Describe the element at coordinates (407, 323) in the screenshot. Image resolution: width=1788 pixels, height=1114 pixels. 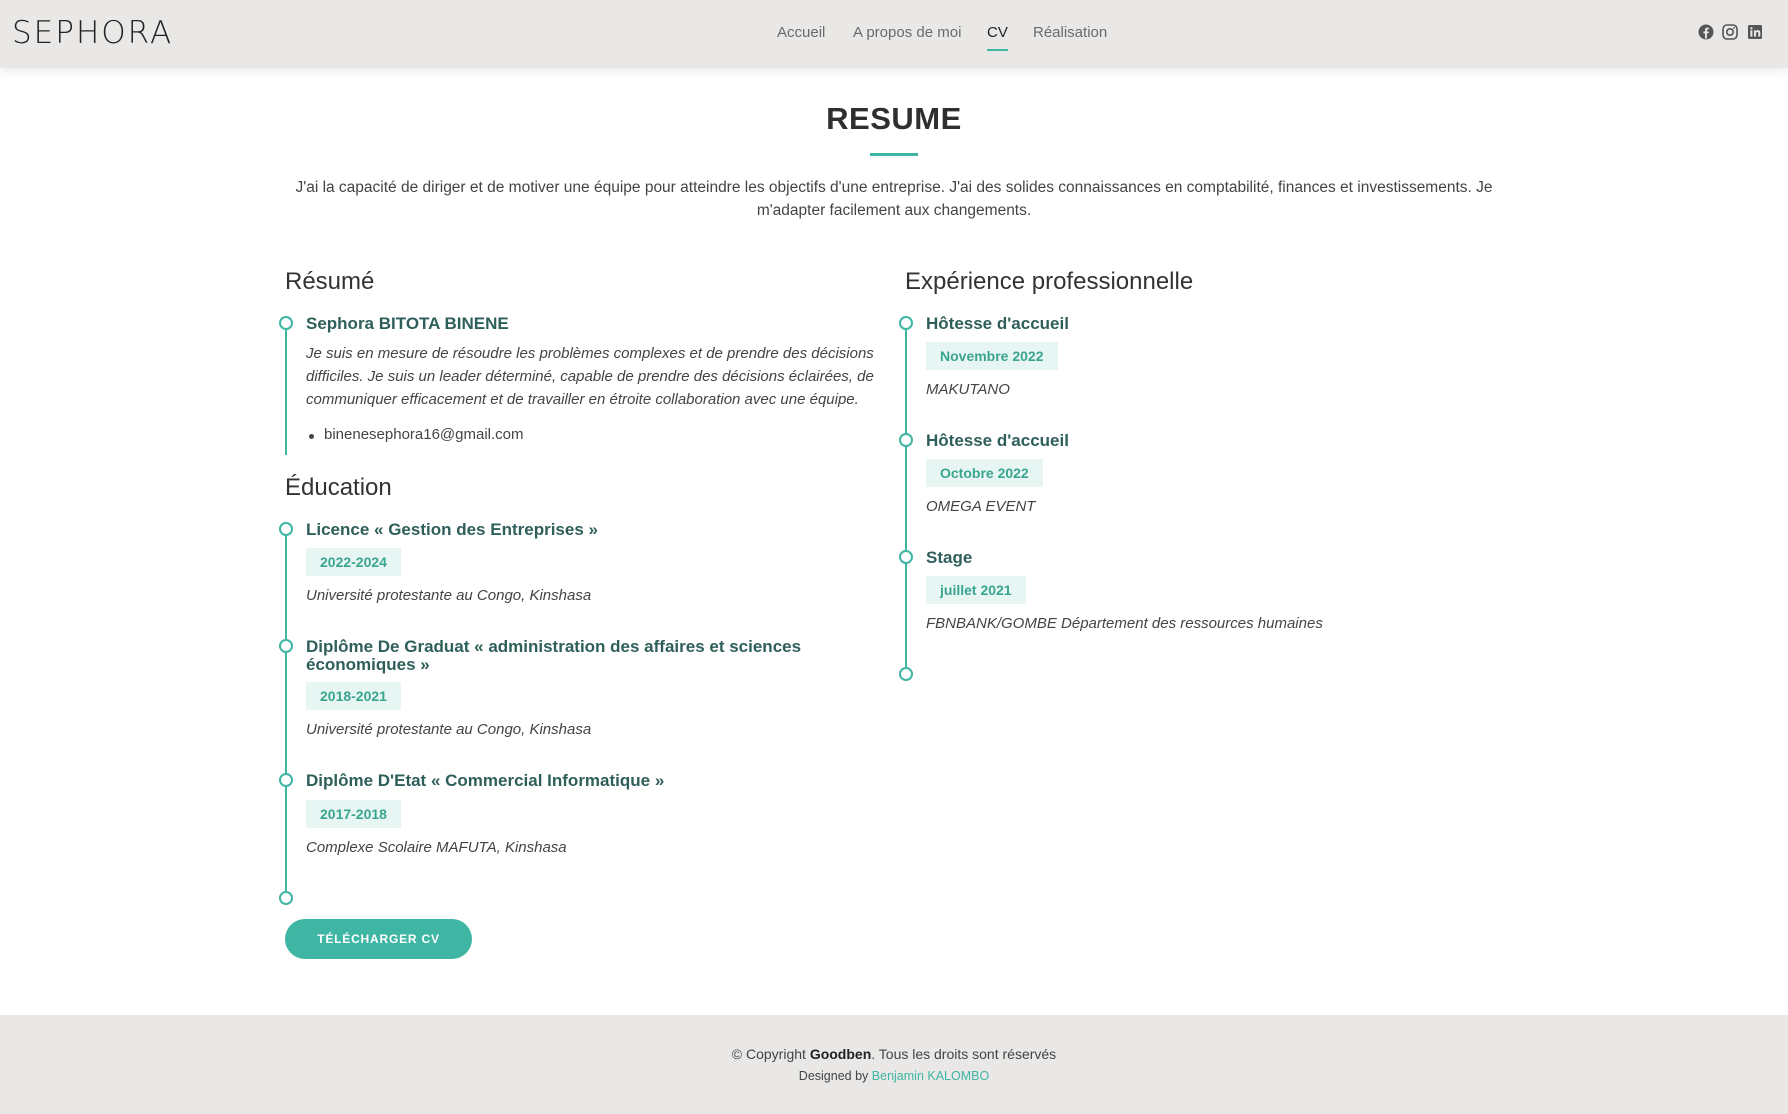
I see `resume-name: Sephora BITOTA BINENE` at that location.